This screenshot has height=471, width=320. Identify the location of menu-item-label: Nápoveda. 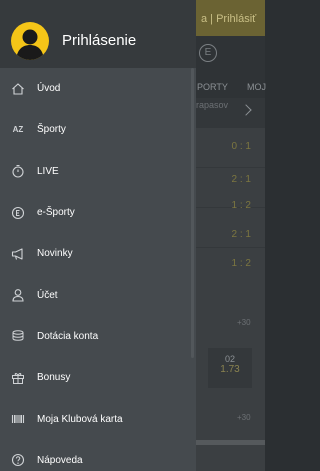
(60, 460).